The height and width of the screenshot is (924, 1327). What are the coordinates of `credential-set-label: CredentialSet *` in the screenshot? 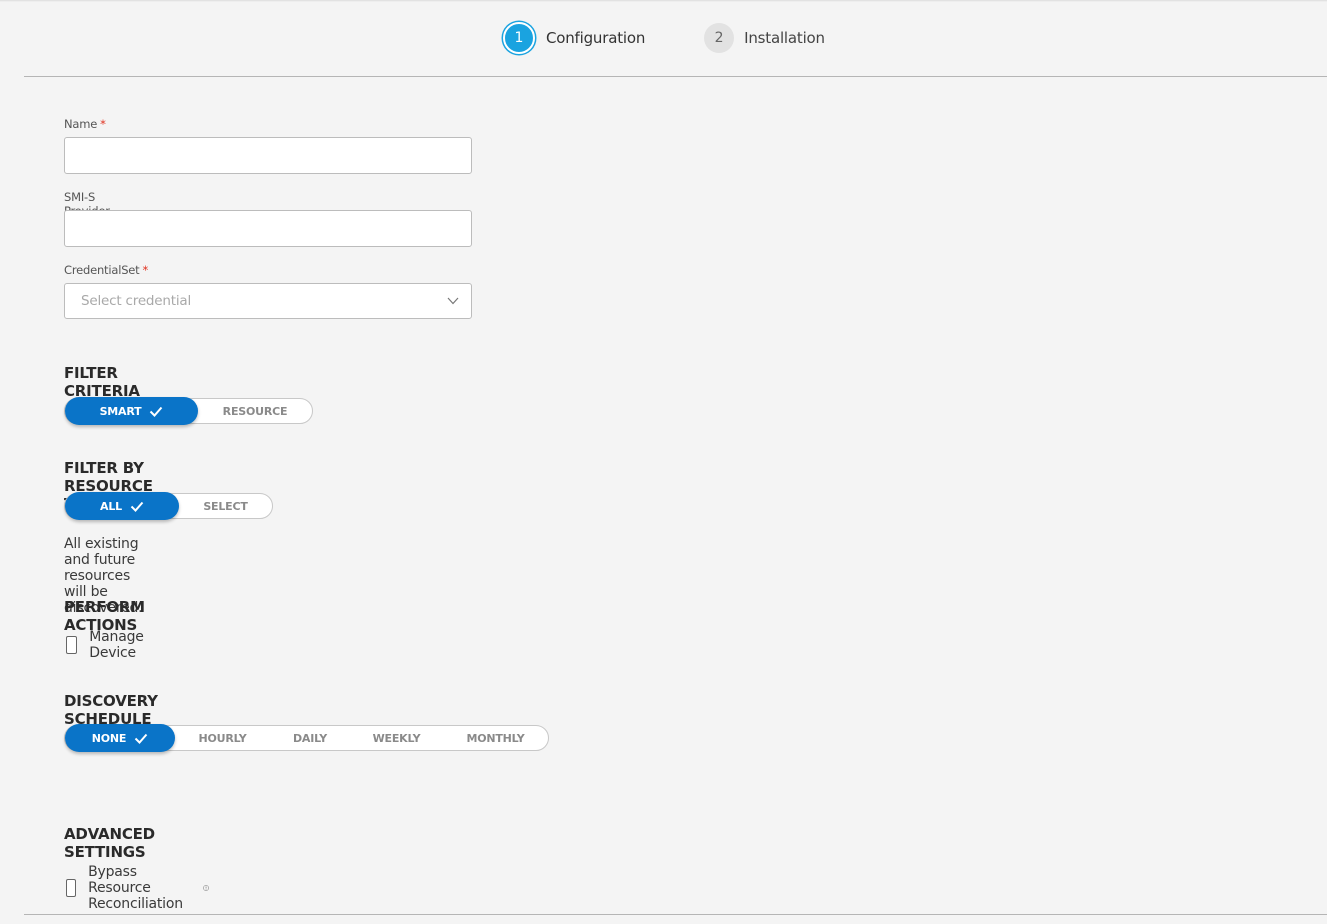 It's located at (106, 270).